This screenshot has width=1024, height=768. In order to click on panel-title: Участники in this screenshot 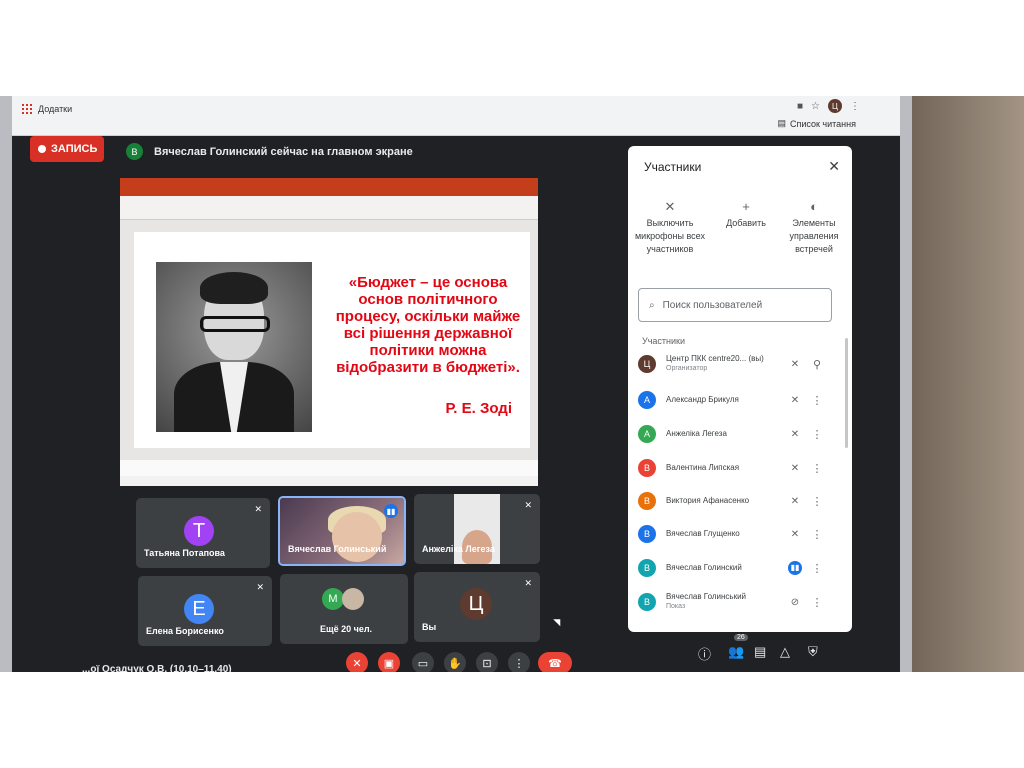, I will do `click(673, 167)`.